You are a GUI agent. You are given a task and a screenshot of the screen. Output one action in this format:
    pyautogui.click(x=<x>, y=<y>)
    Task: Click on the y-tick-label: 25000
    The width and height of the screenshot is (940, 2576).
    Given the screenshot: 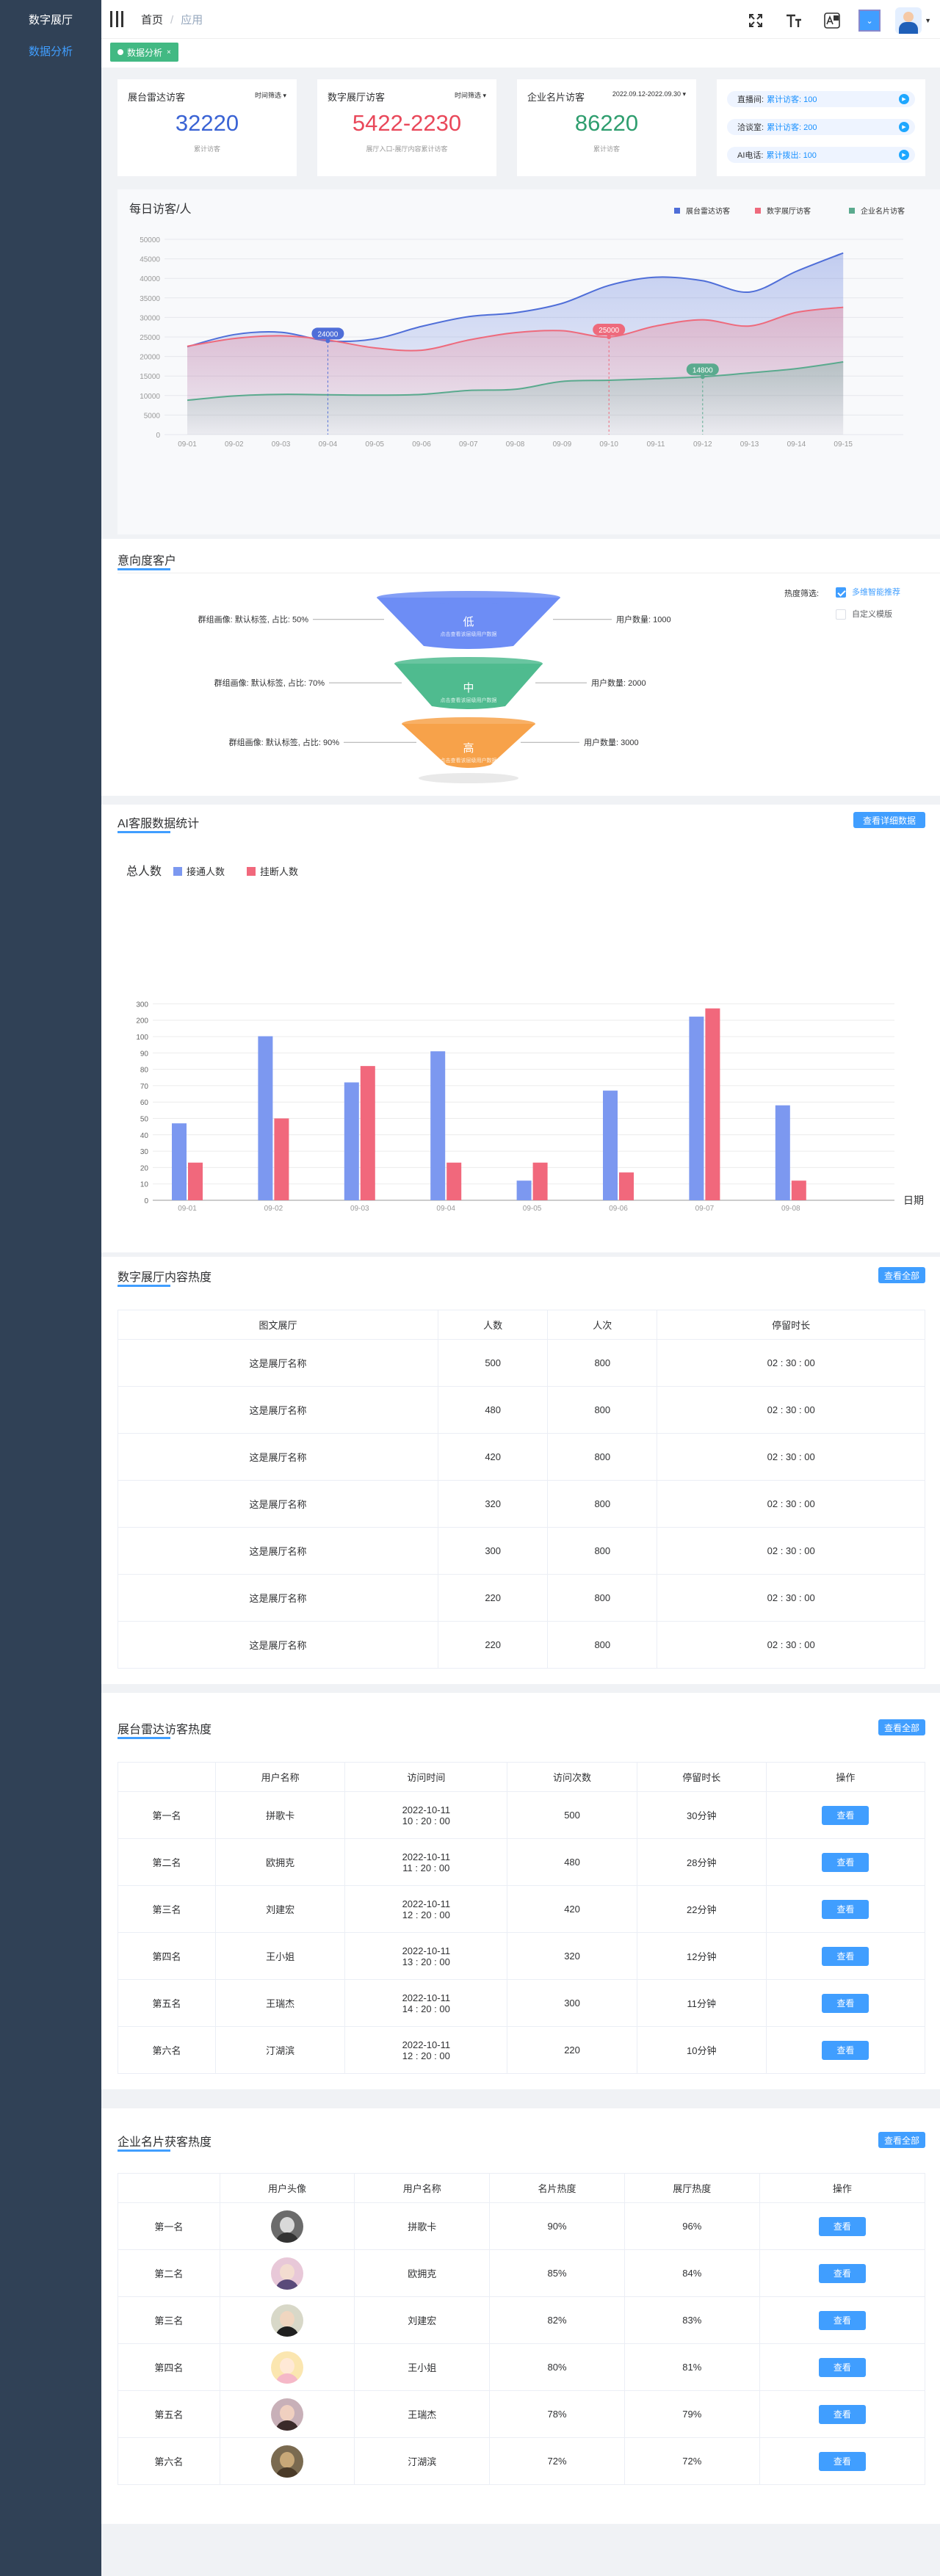 What is the action you would take?
    pyautogui.click(x=150, y=338)
    